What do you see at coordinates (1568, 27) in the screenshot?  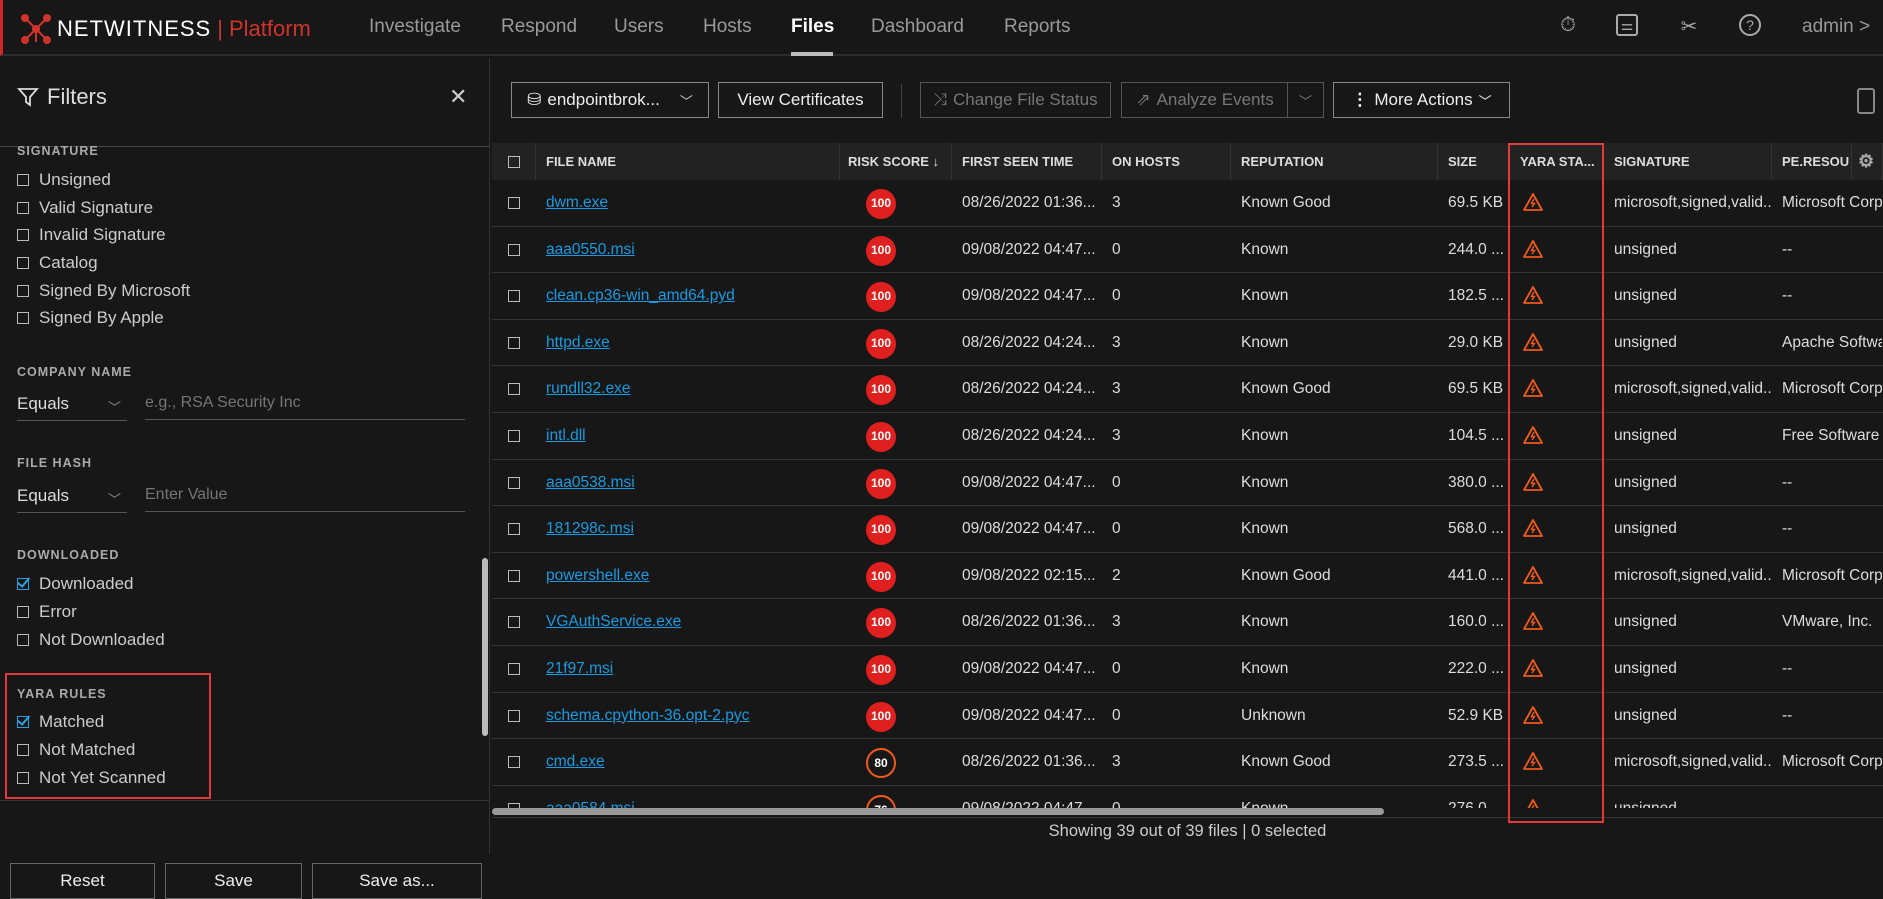 I see `stopwatch-icon: ⏱` at bounding box center [1568, 27].